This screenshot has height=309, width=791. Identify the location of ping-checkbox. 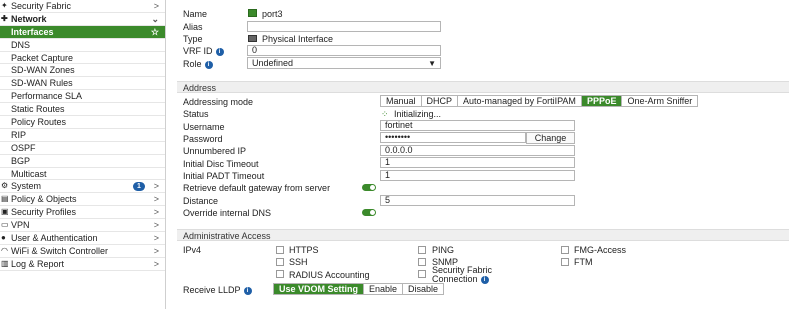
(422, 250).